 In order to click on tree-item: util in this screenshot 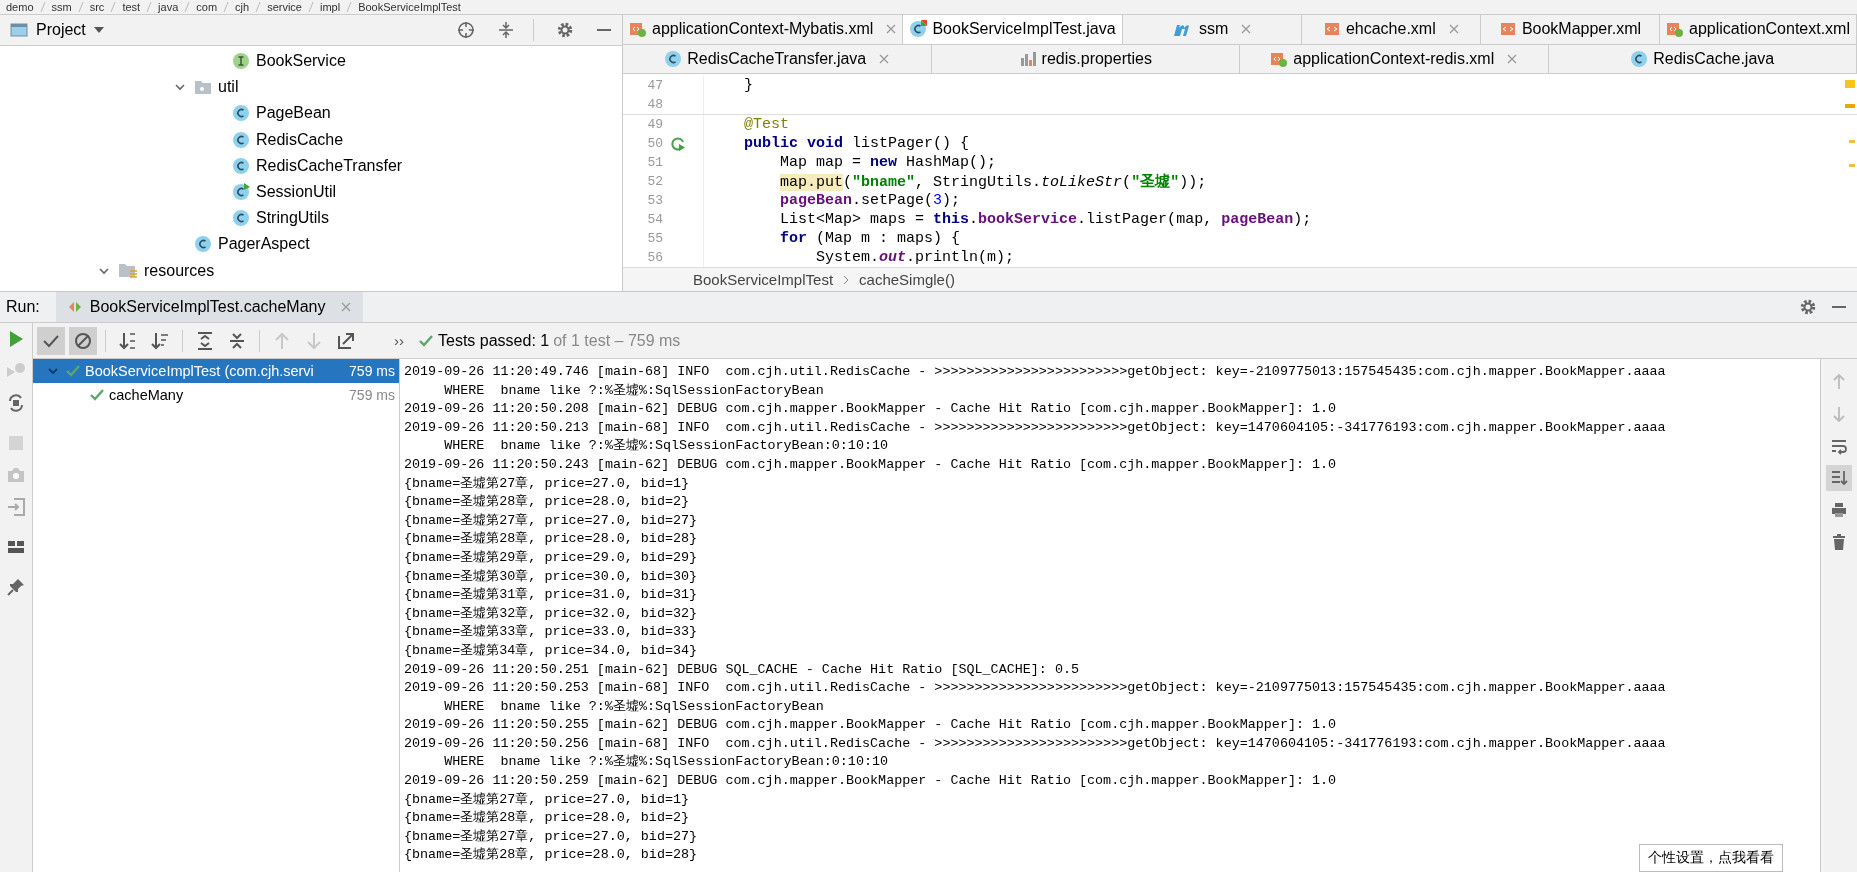, I will do `click(228, 87)`.